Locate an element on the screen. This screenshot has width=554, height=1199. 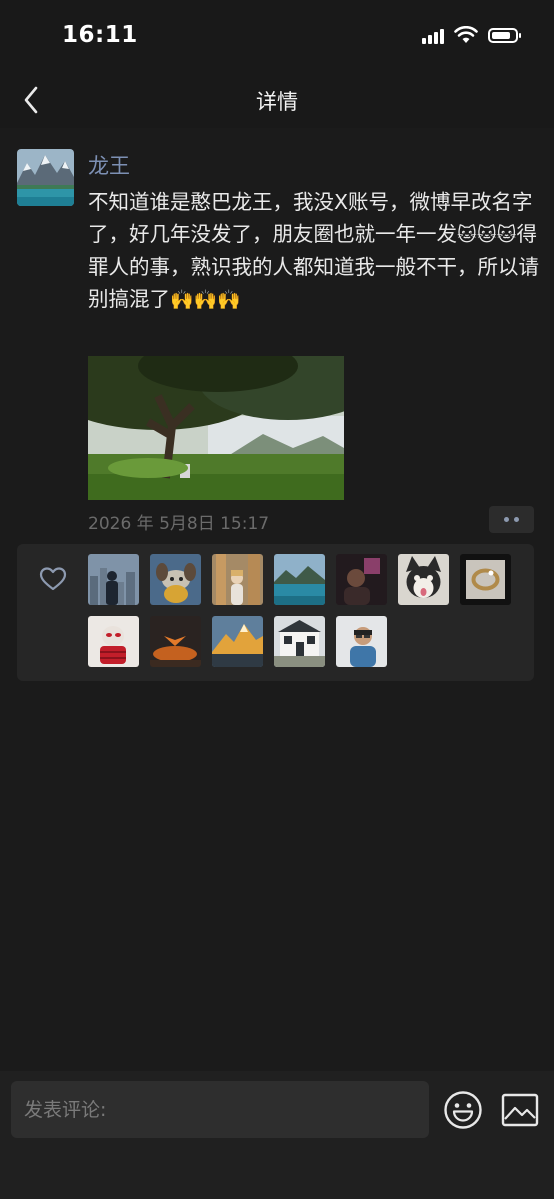
lake-landscape-avatar is located at coordinates (299, 579).